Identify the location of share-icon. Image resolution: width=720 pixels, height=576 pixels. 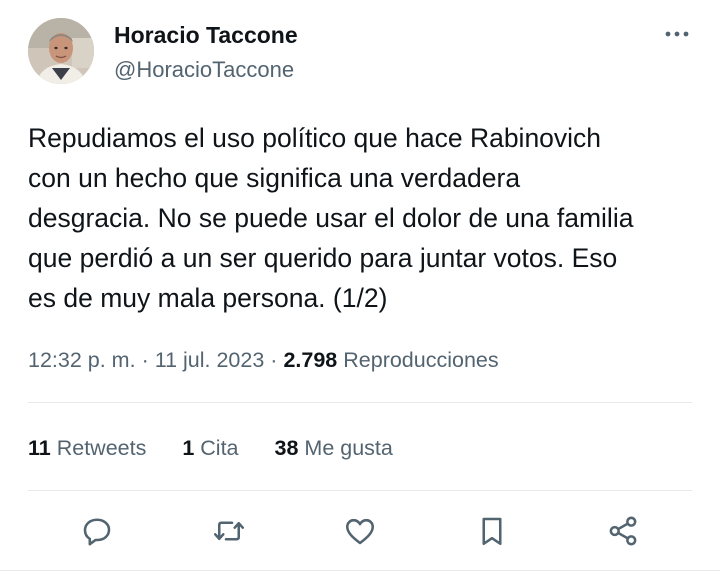
(623, 531).